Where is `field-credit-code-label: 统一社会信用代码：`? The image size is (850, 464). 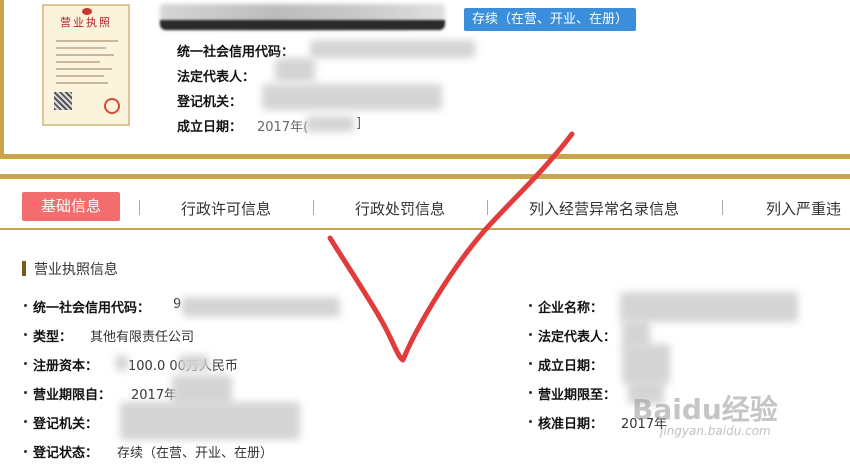 field-credit-code-label: 统一社会信用代码： is located at coordinates (92, 308).